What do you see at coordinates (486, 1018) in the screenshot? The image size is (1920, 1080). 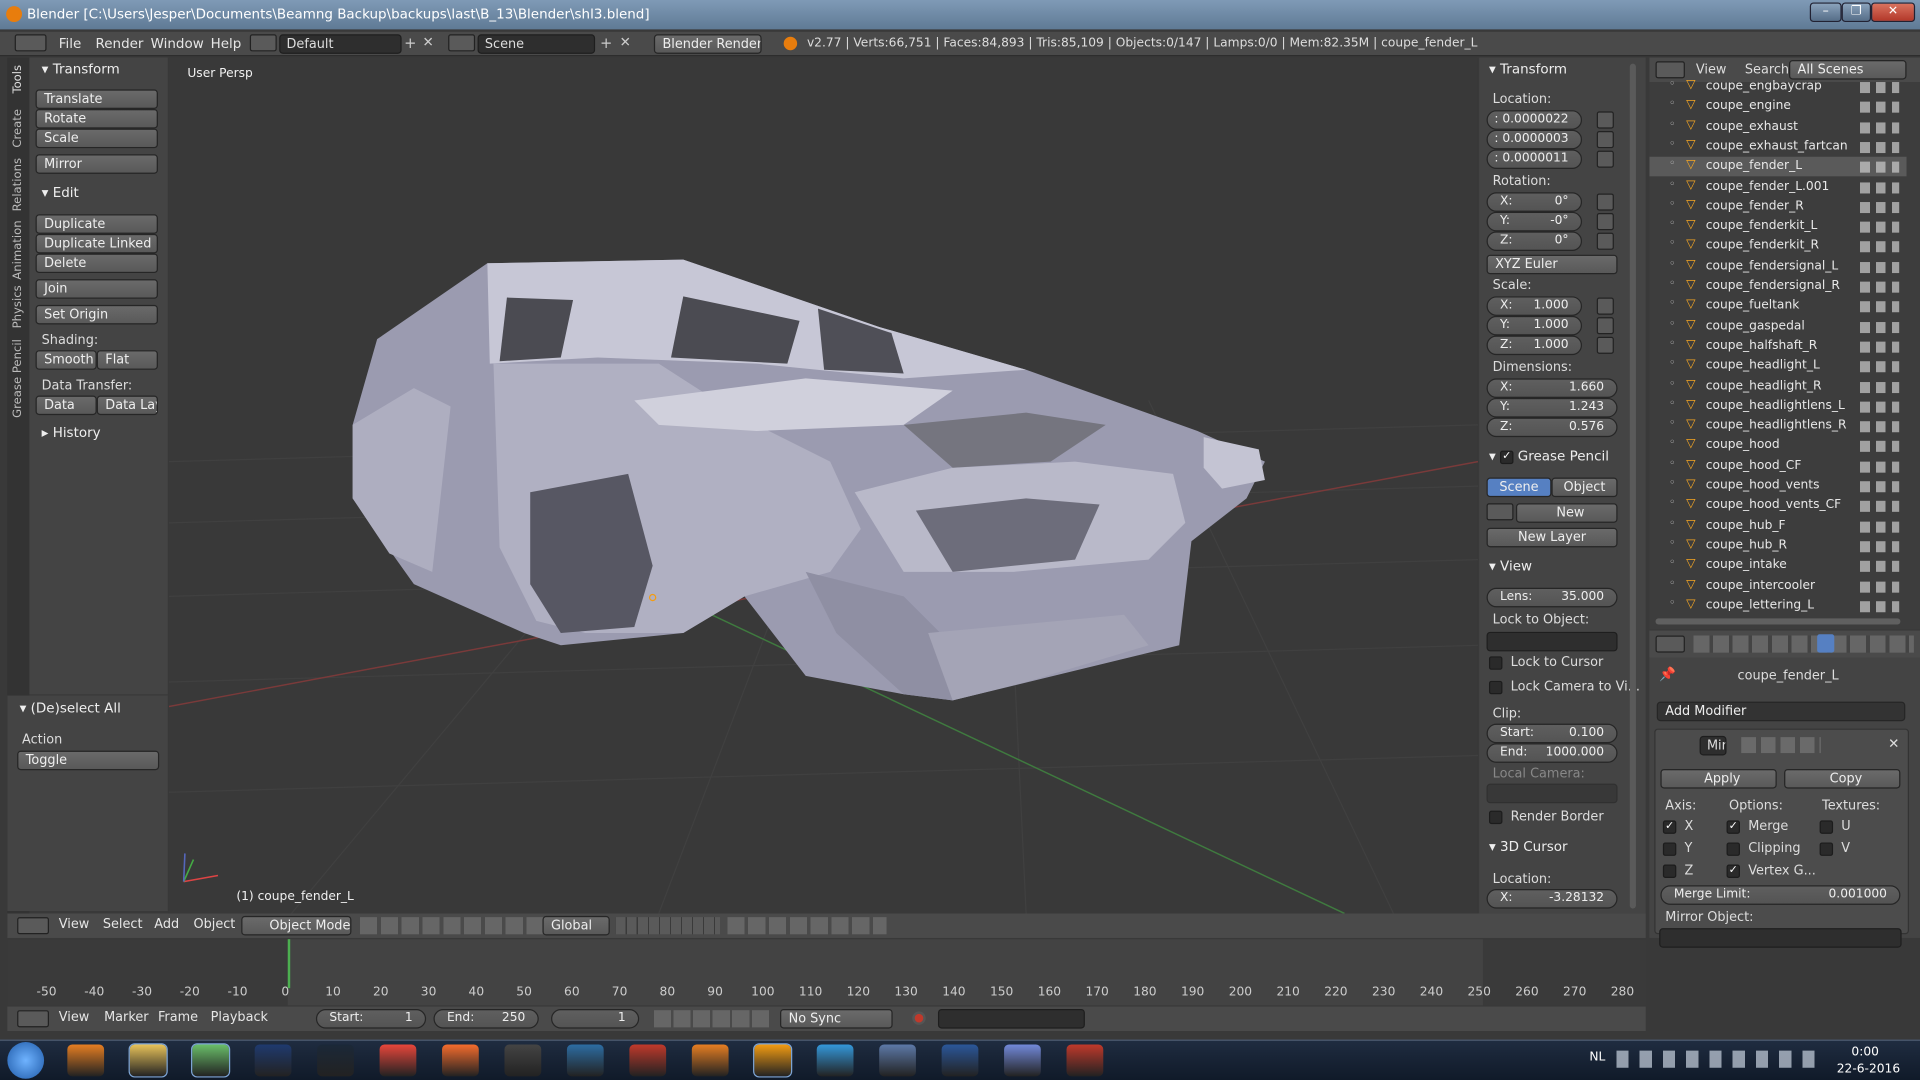 I see `end-frame-field: End: 250` at bounding box center [486, 1018].